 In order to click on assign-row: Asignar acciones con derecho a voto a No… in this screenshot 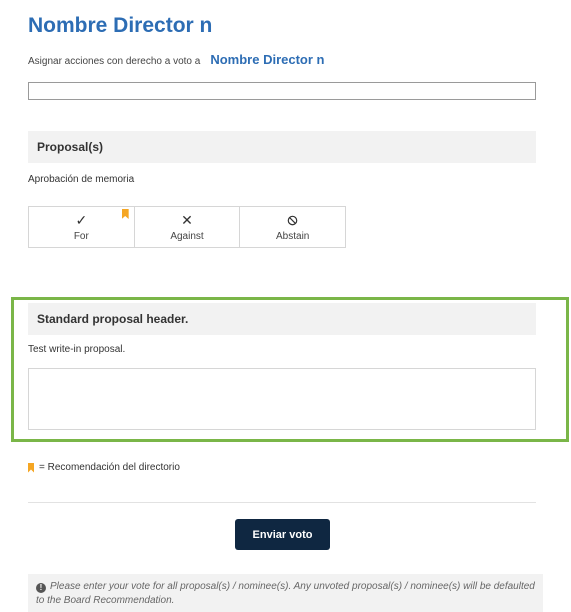, I will do `click(176, 59)`.